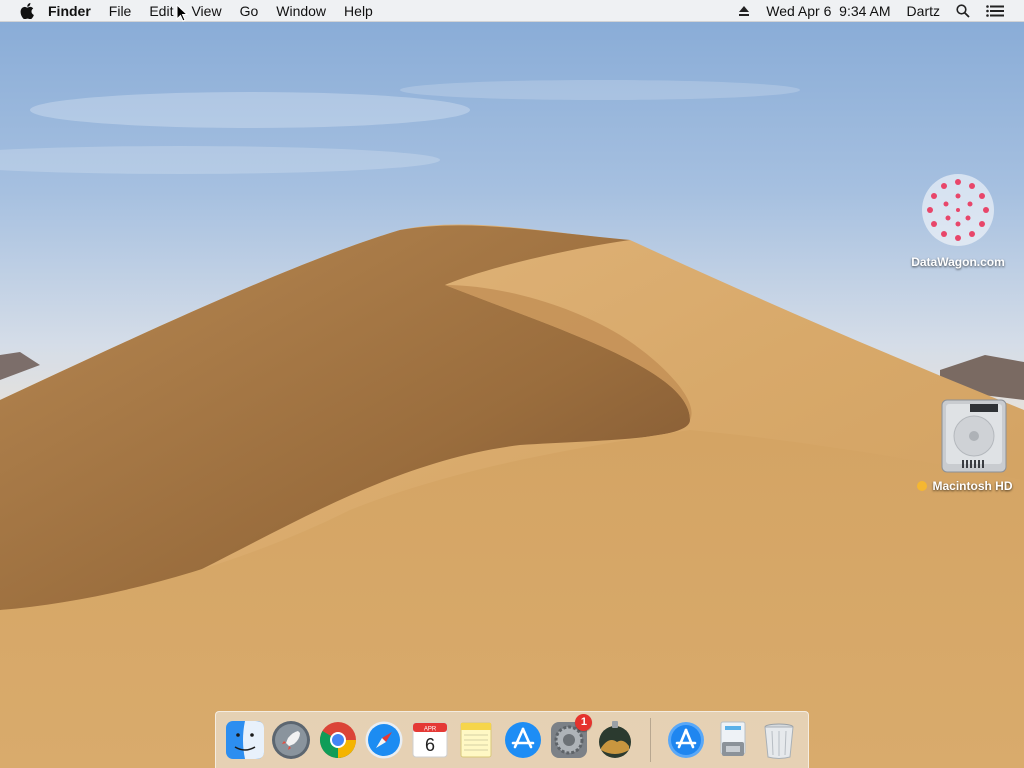 This screenshot has width=1024, height=768. I want to click on notes-icon, so click(476, 740).